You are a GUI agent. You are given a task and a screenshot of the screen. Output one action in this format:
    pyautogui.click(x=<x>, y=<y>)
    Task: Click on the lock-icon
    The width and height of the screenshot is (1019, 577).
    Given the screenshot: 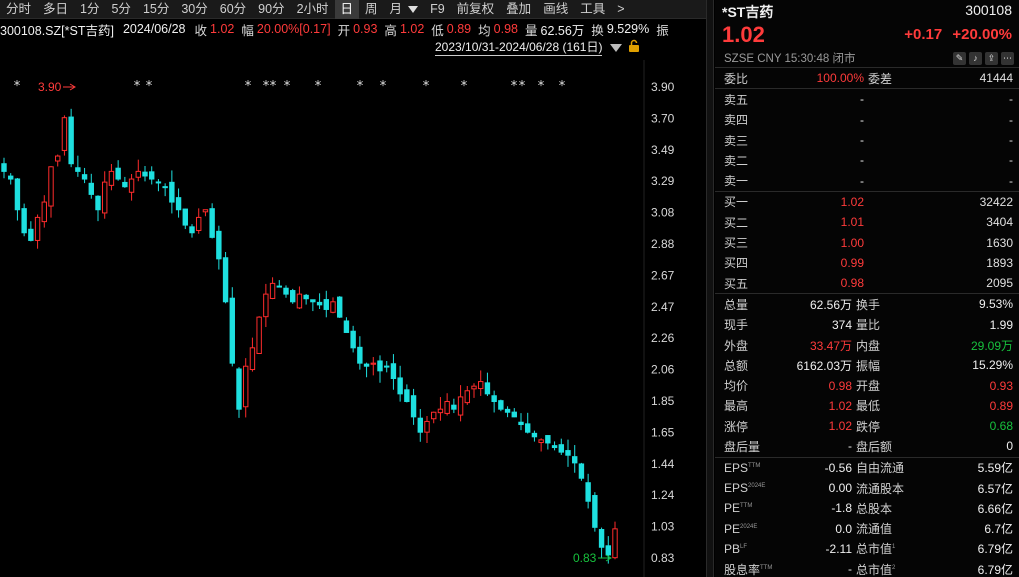 What is the action you would take?
    pyautogui.click(x=634, y=46)
    